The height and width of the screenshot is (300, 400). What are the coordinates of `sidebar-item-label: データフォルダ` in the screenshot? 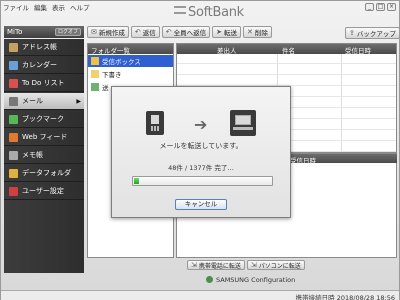 It's located at (46, 173).